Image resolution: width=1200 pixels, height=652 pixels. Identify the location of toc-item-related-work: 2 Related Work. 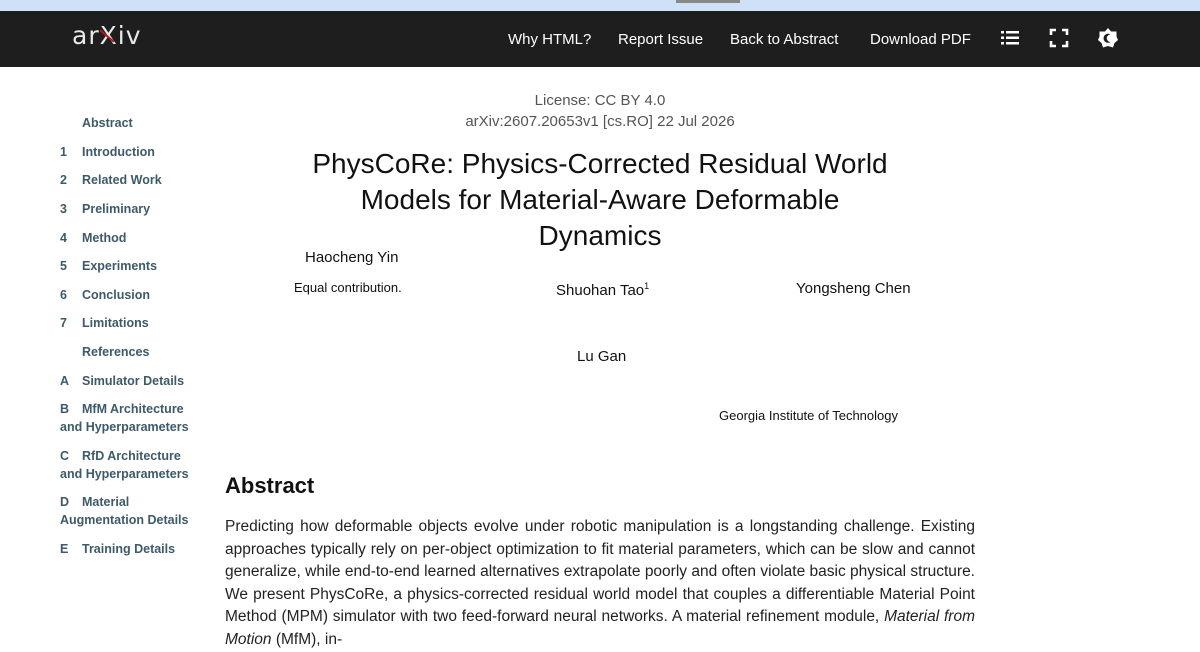
(130, 180).